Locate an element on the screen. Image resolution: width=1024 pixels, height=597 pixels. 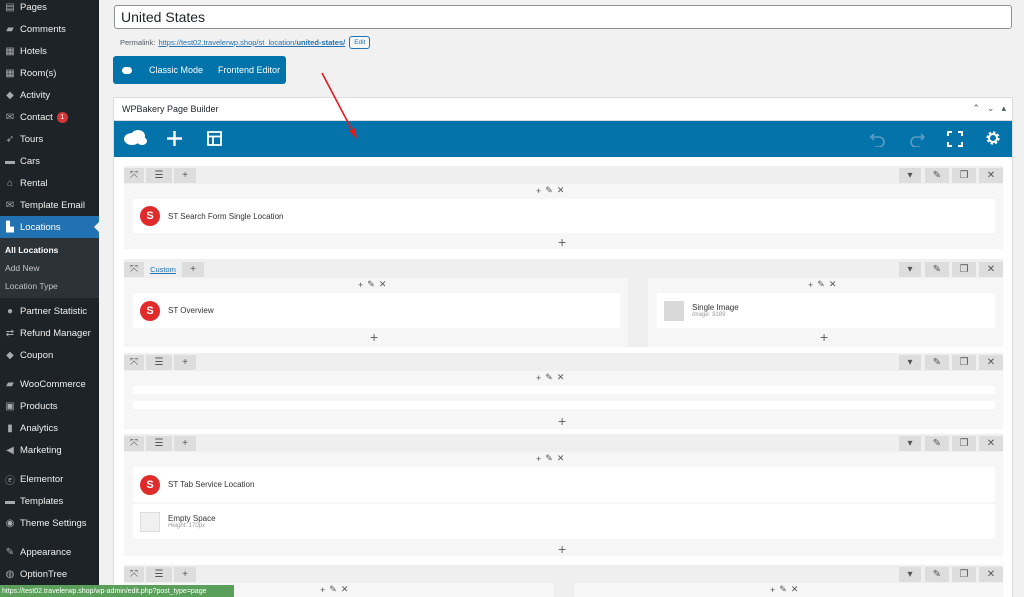
redo-icon is located at coordinates (917, 139).